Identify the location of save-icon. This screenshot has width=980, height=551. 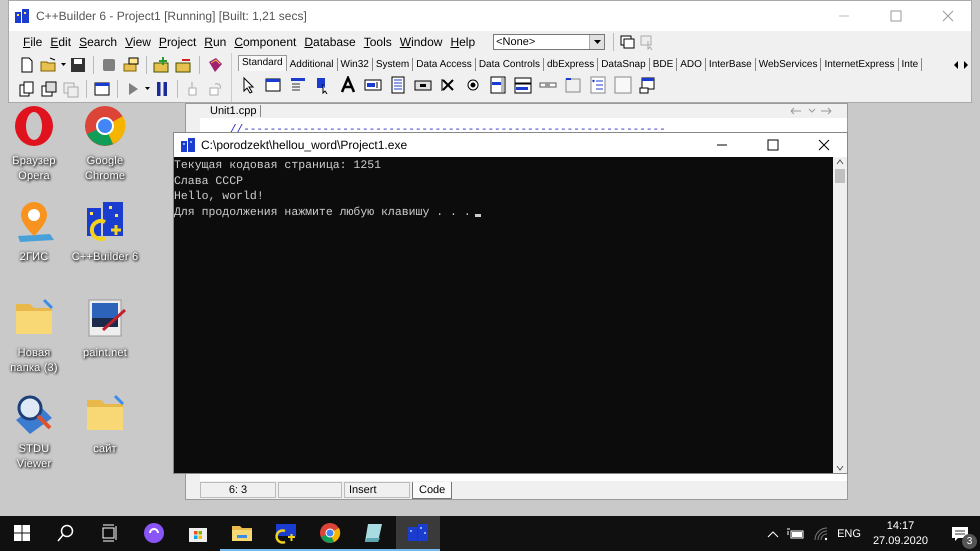
(78, 65).